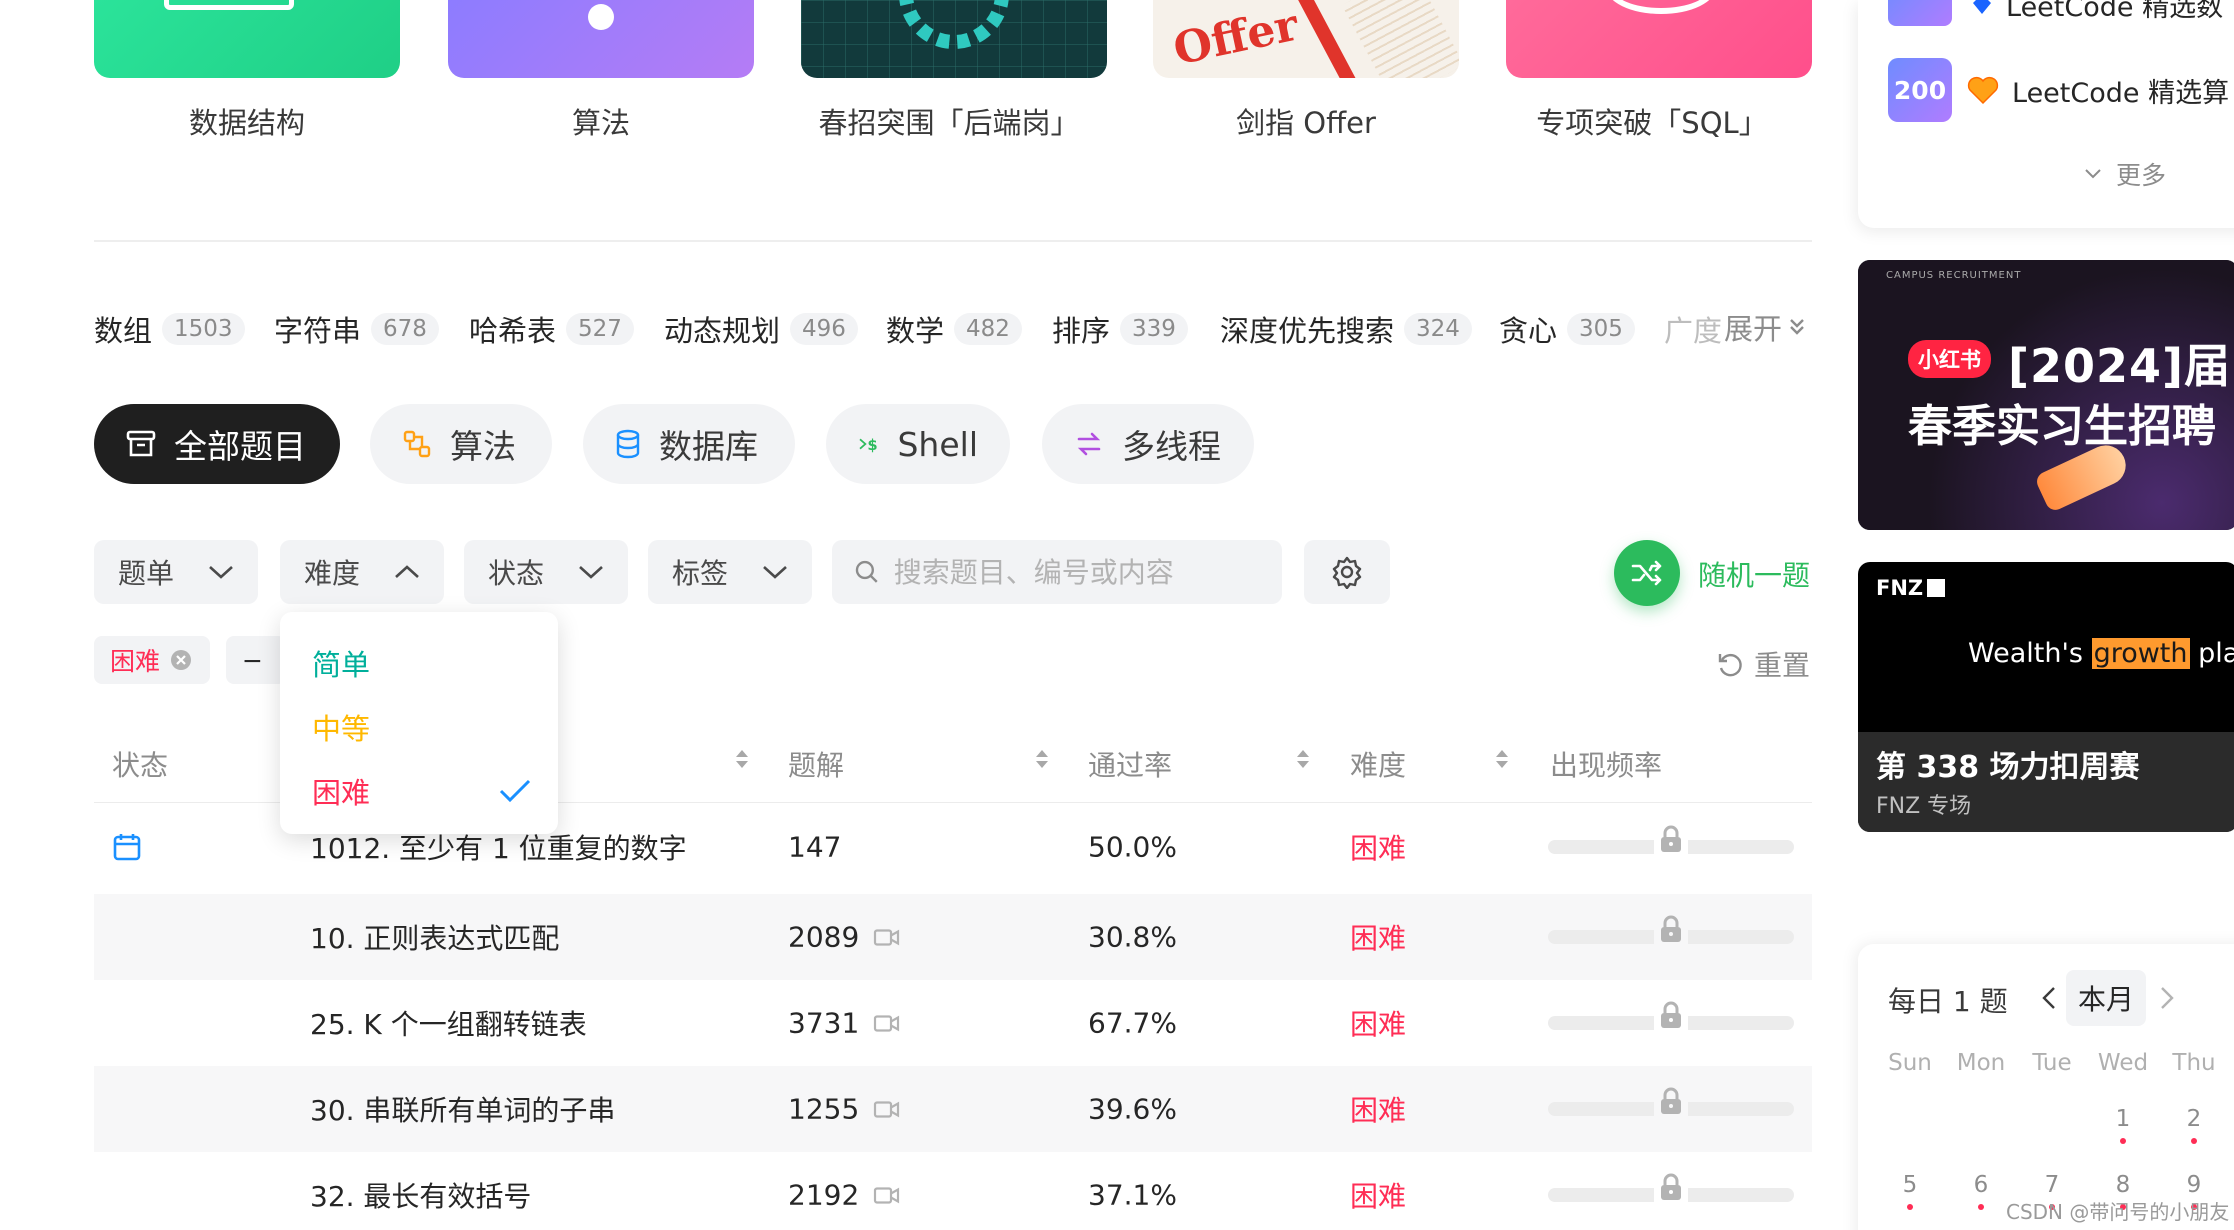 This screenshot has width=2234, height=1230. What do you see at coordinates (1671, 839) in the screenshot?
I see `frequency-bar` at bounding box center [1671, 839].